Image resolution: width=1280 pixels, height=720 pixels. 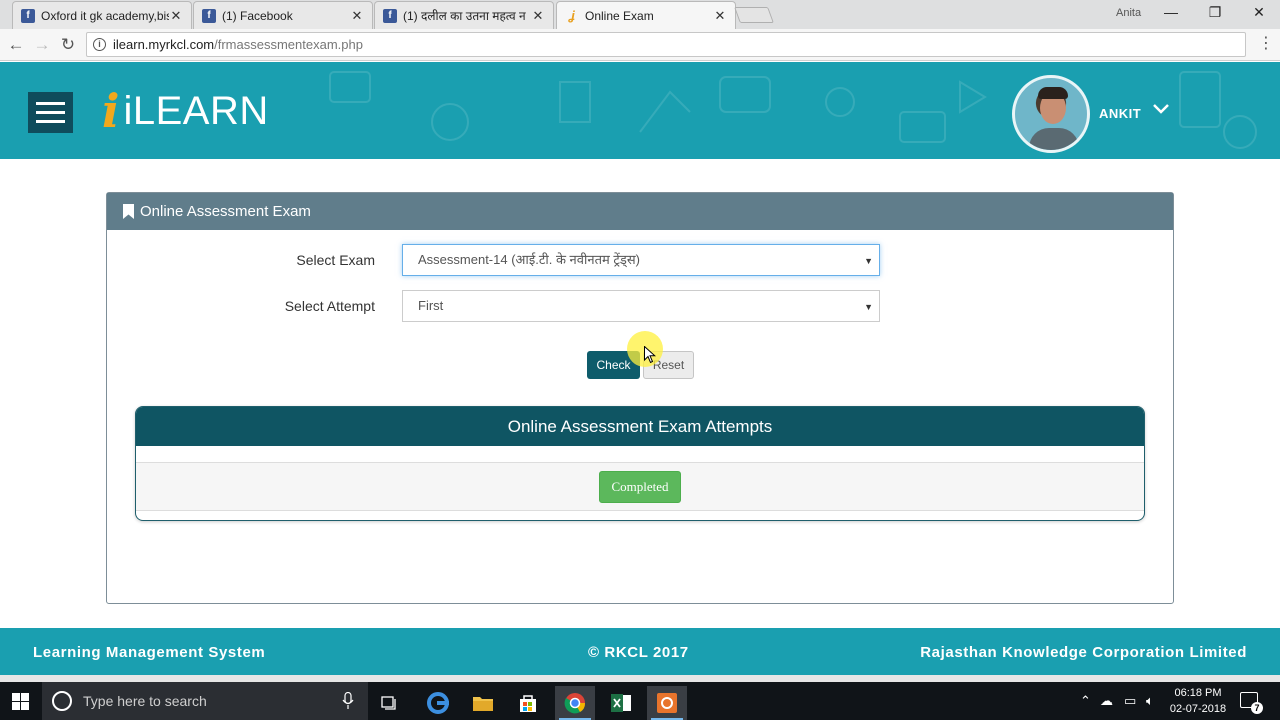 What do you see at coordinates (1083, 652) in the screenshot?
I see `footer-right-text: Rajasthan Knowledge Corporation Limited` at bounding box center [1083, 652].